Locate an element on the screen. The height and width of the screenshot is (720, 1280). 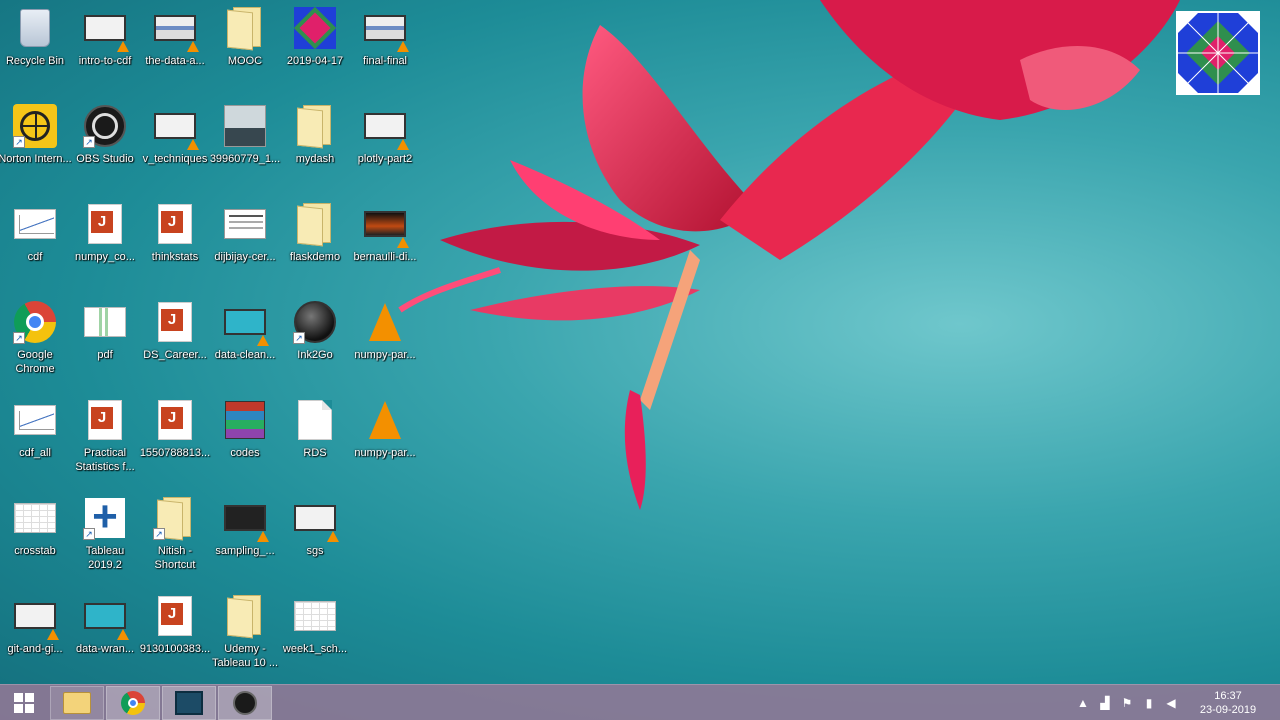
battery-icon: ▮ is located at coordinates (1149, 703).